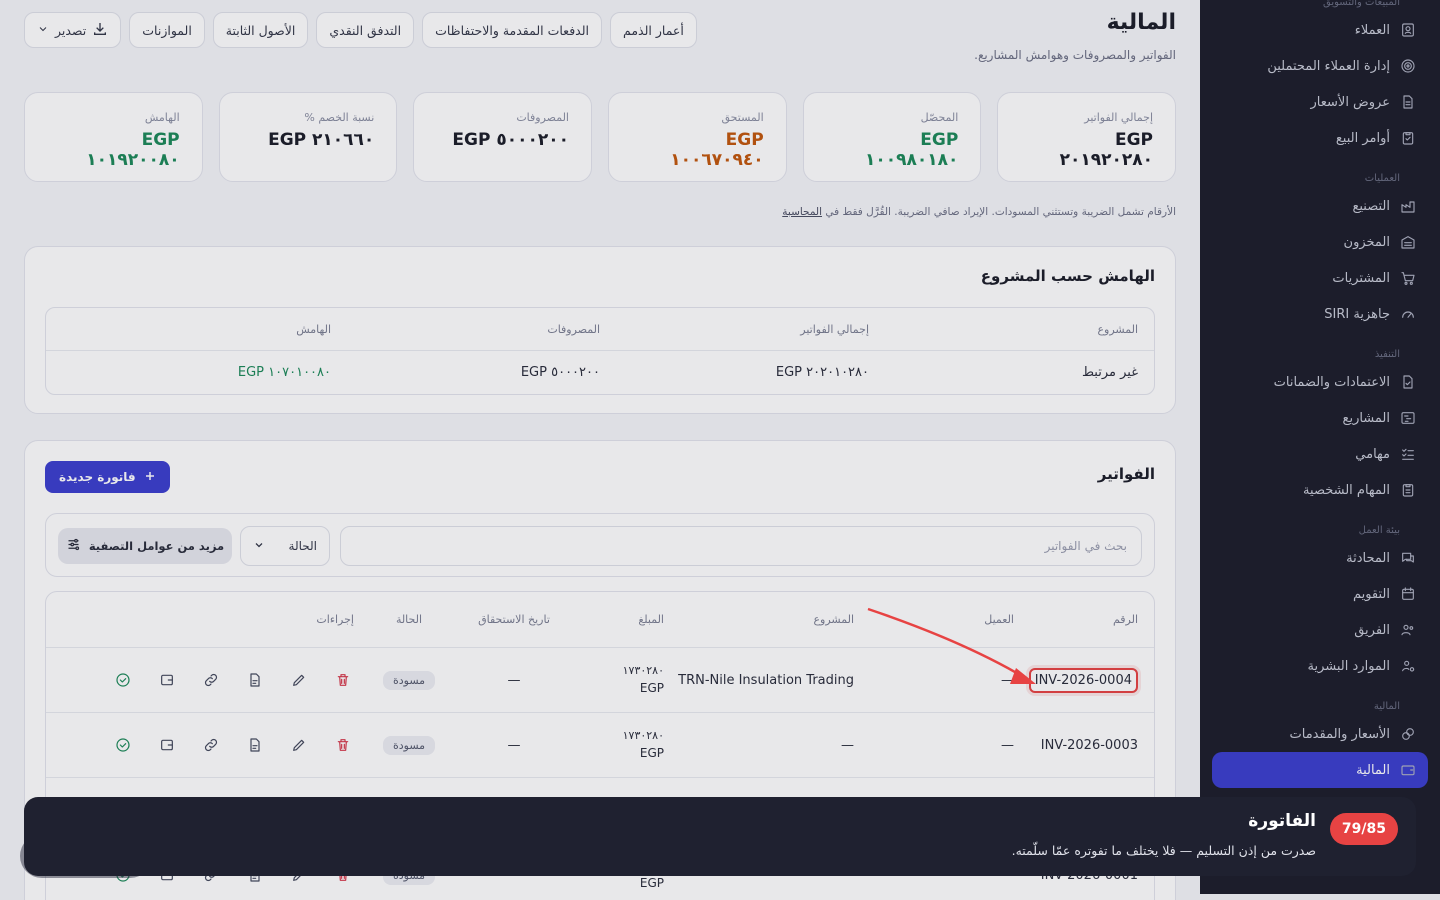 This screenshot has height=900, width=1440. I want to click on kpi-label: المستحق, so click(742, 117).